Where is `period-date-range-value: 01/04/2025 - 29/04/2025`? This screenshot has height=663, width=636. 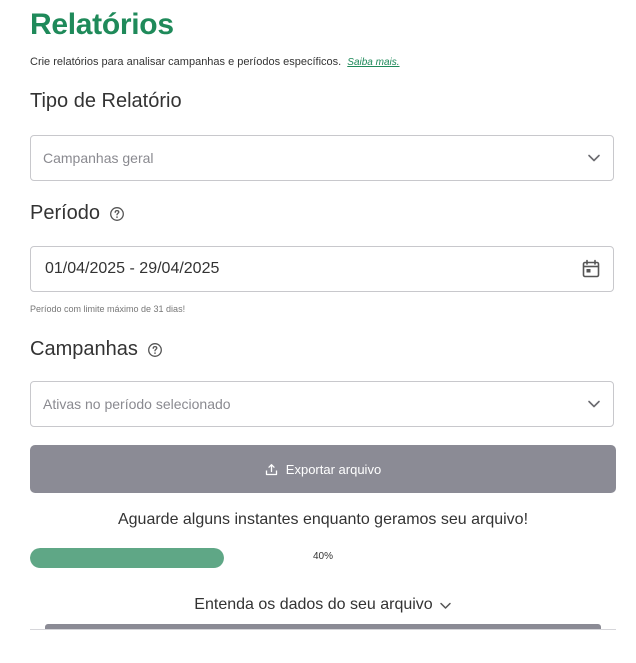 period-date-range-value: 01/04/2025 - 29/04/2025 is located at coordinates (132, 268).